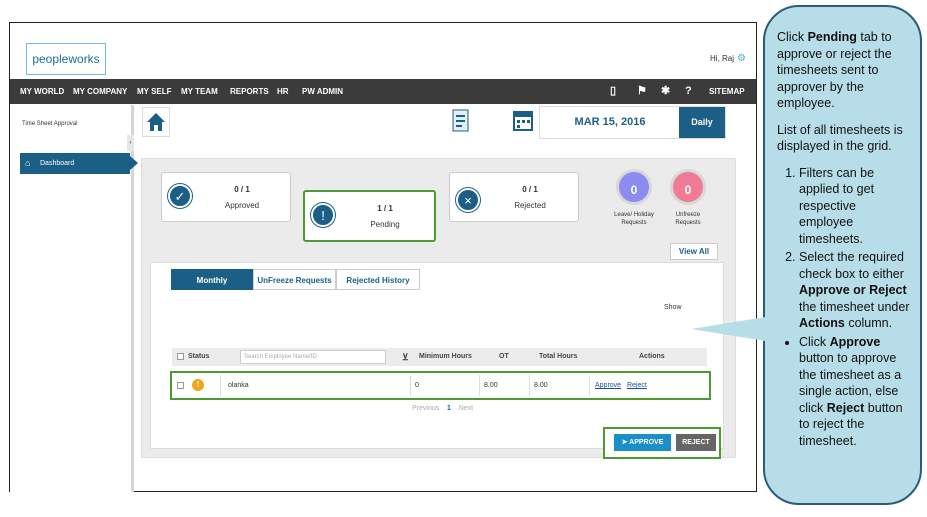  I want to click on sidebar-title: Time Sheet Approval, so click(50, 124).